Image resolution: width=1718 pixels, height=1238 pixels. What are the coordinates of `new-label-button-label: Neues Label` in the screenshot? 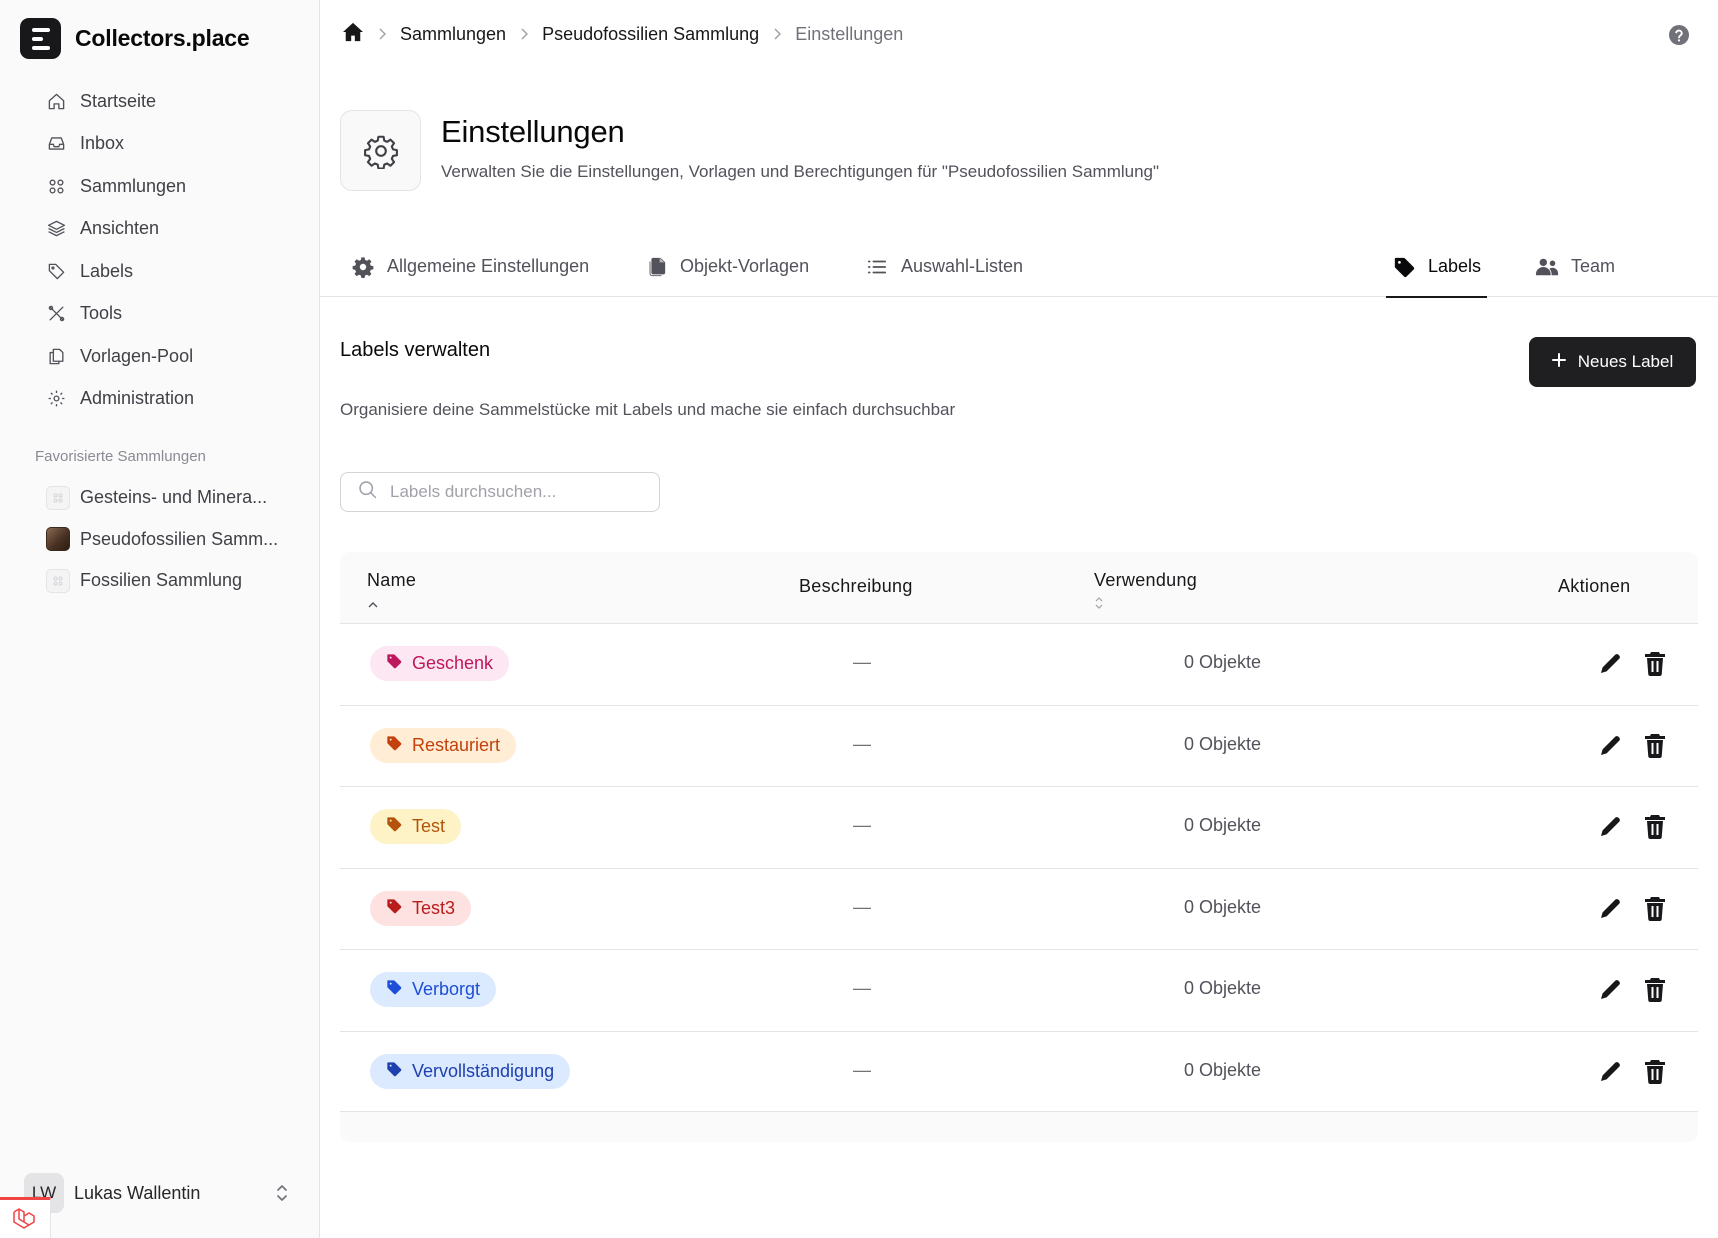 It's located at (1625, 361).